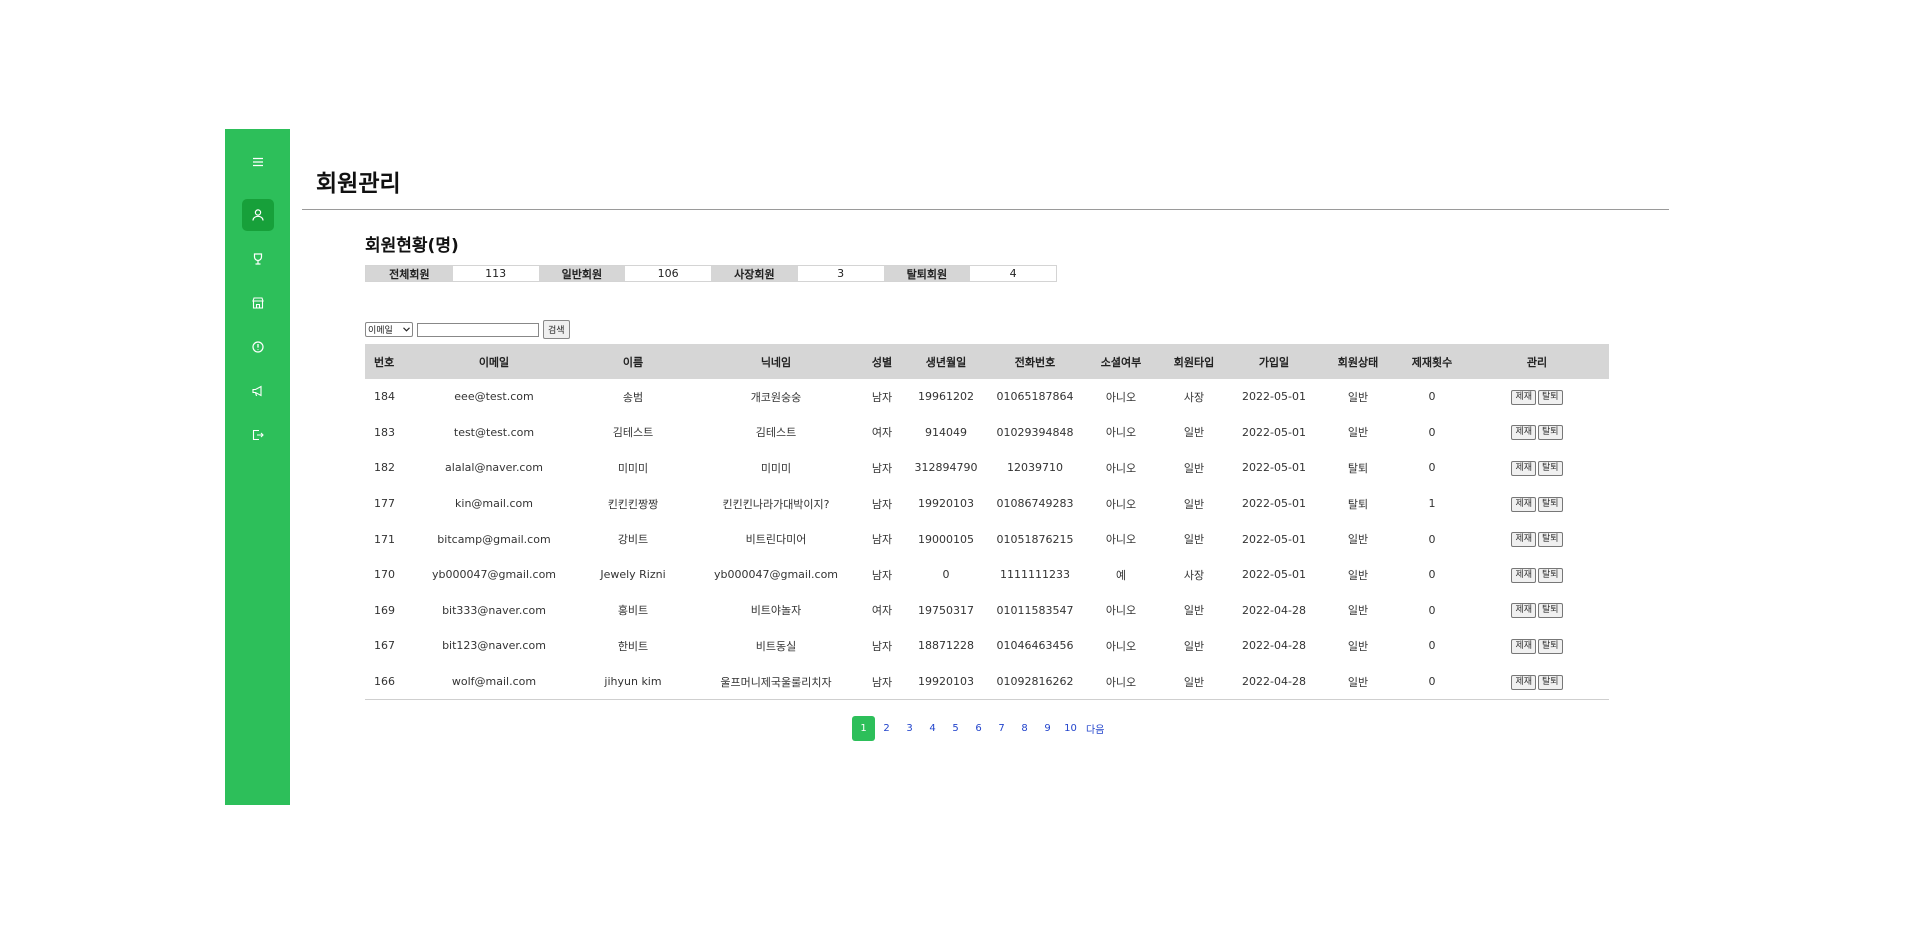 This screenshot has width=1919, height=934. I want to click on sidebar-item-store, so click(258, 303).